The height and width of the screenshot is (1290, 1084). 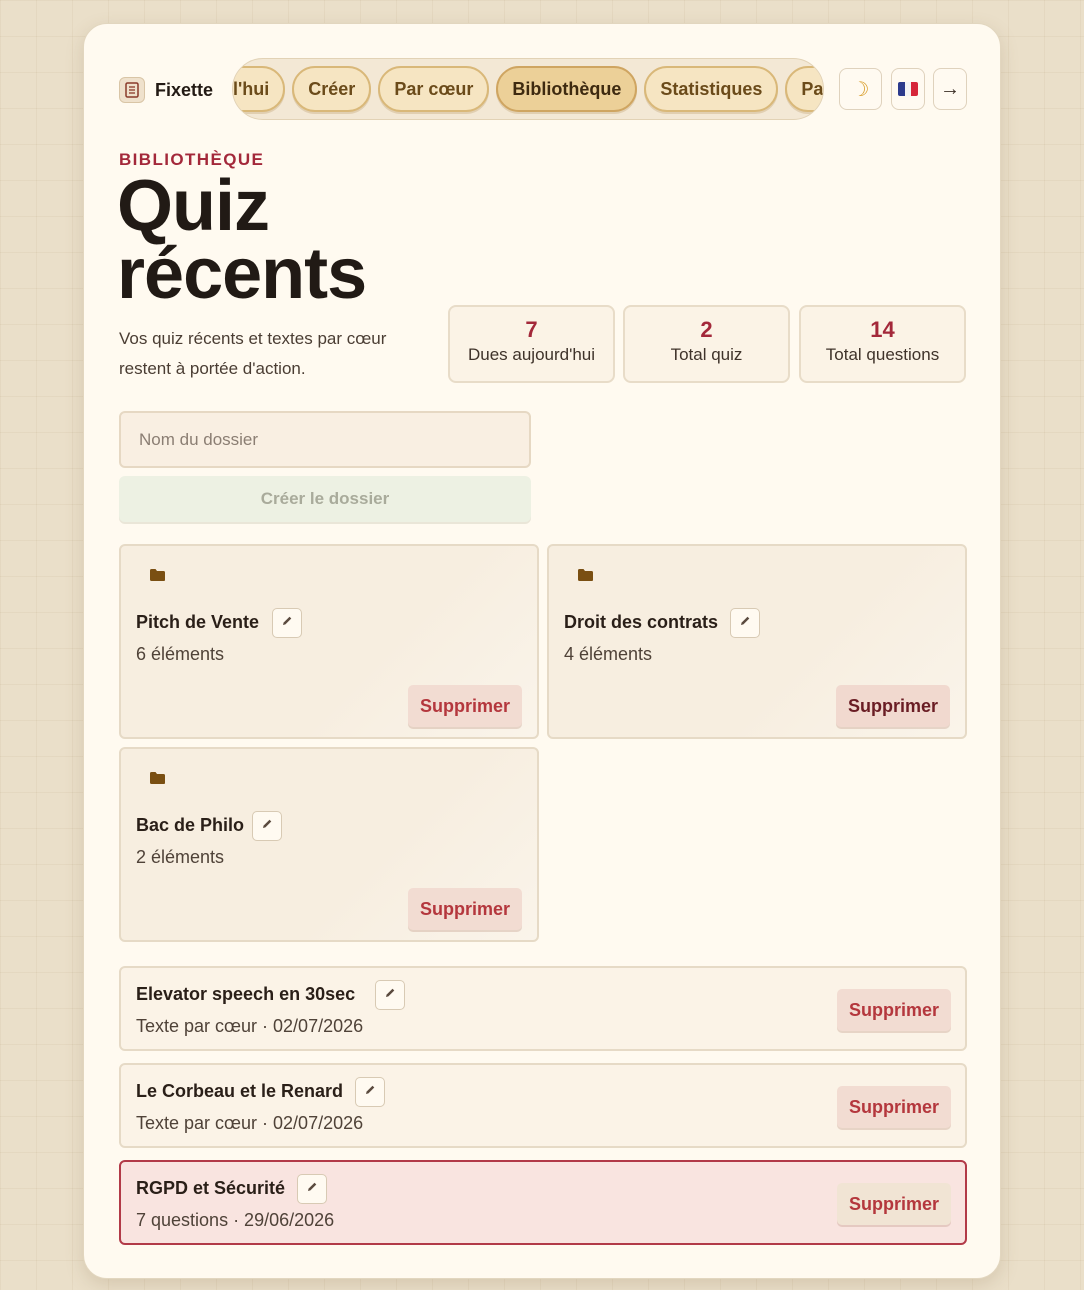 What do you see at coordinates (132, 90) in the screenshot?
I see `notebook-icon` at bounding box center [132, 90].